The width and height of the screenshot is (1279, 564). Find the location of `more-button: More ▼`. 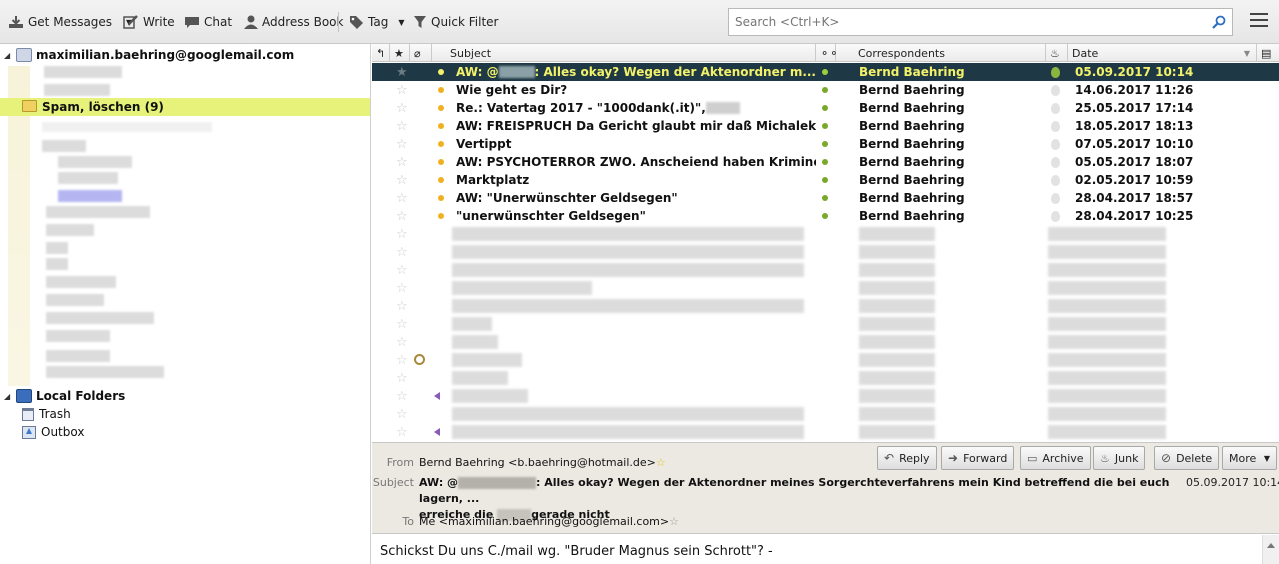

more-button: More ▼ is located at coordinates (1249, 458).